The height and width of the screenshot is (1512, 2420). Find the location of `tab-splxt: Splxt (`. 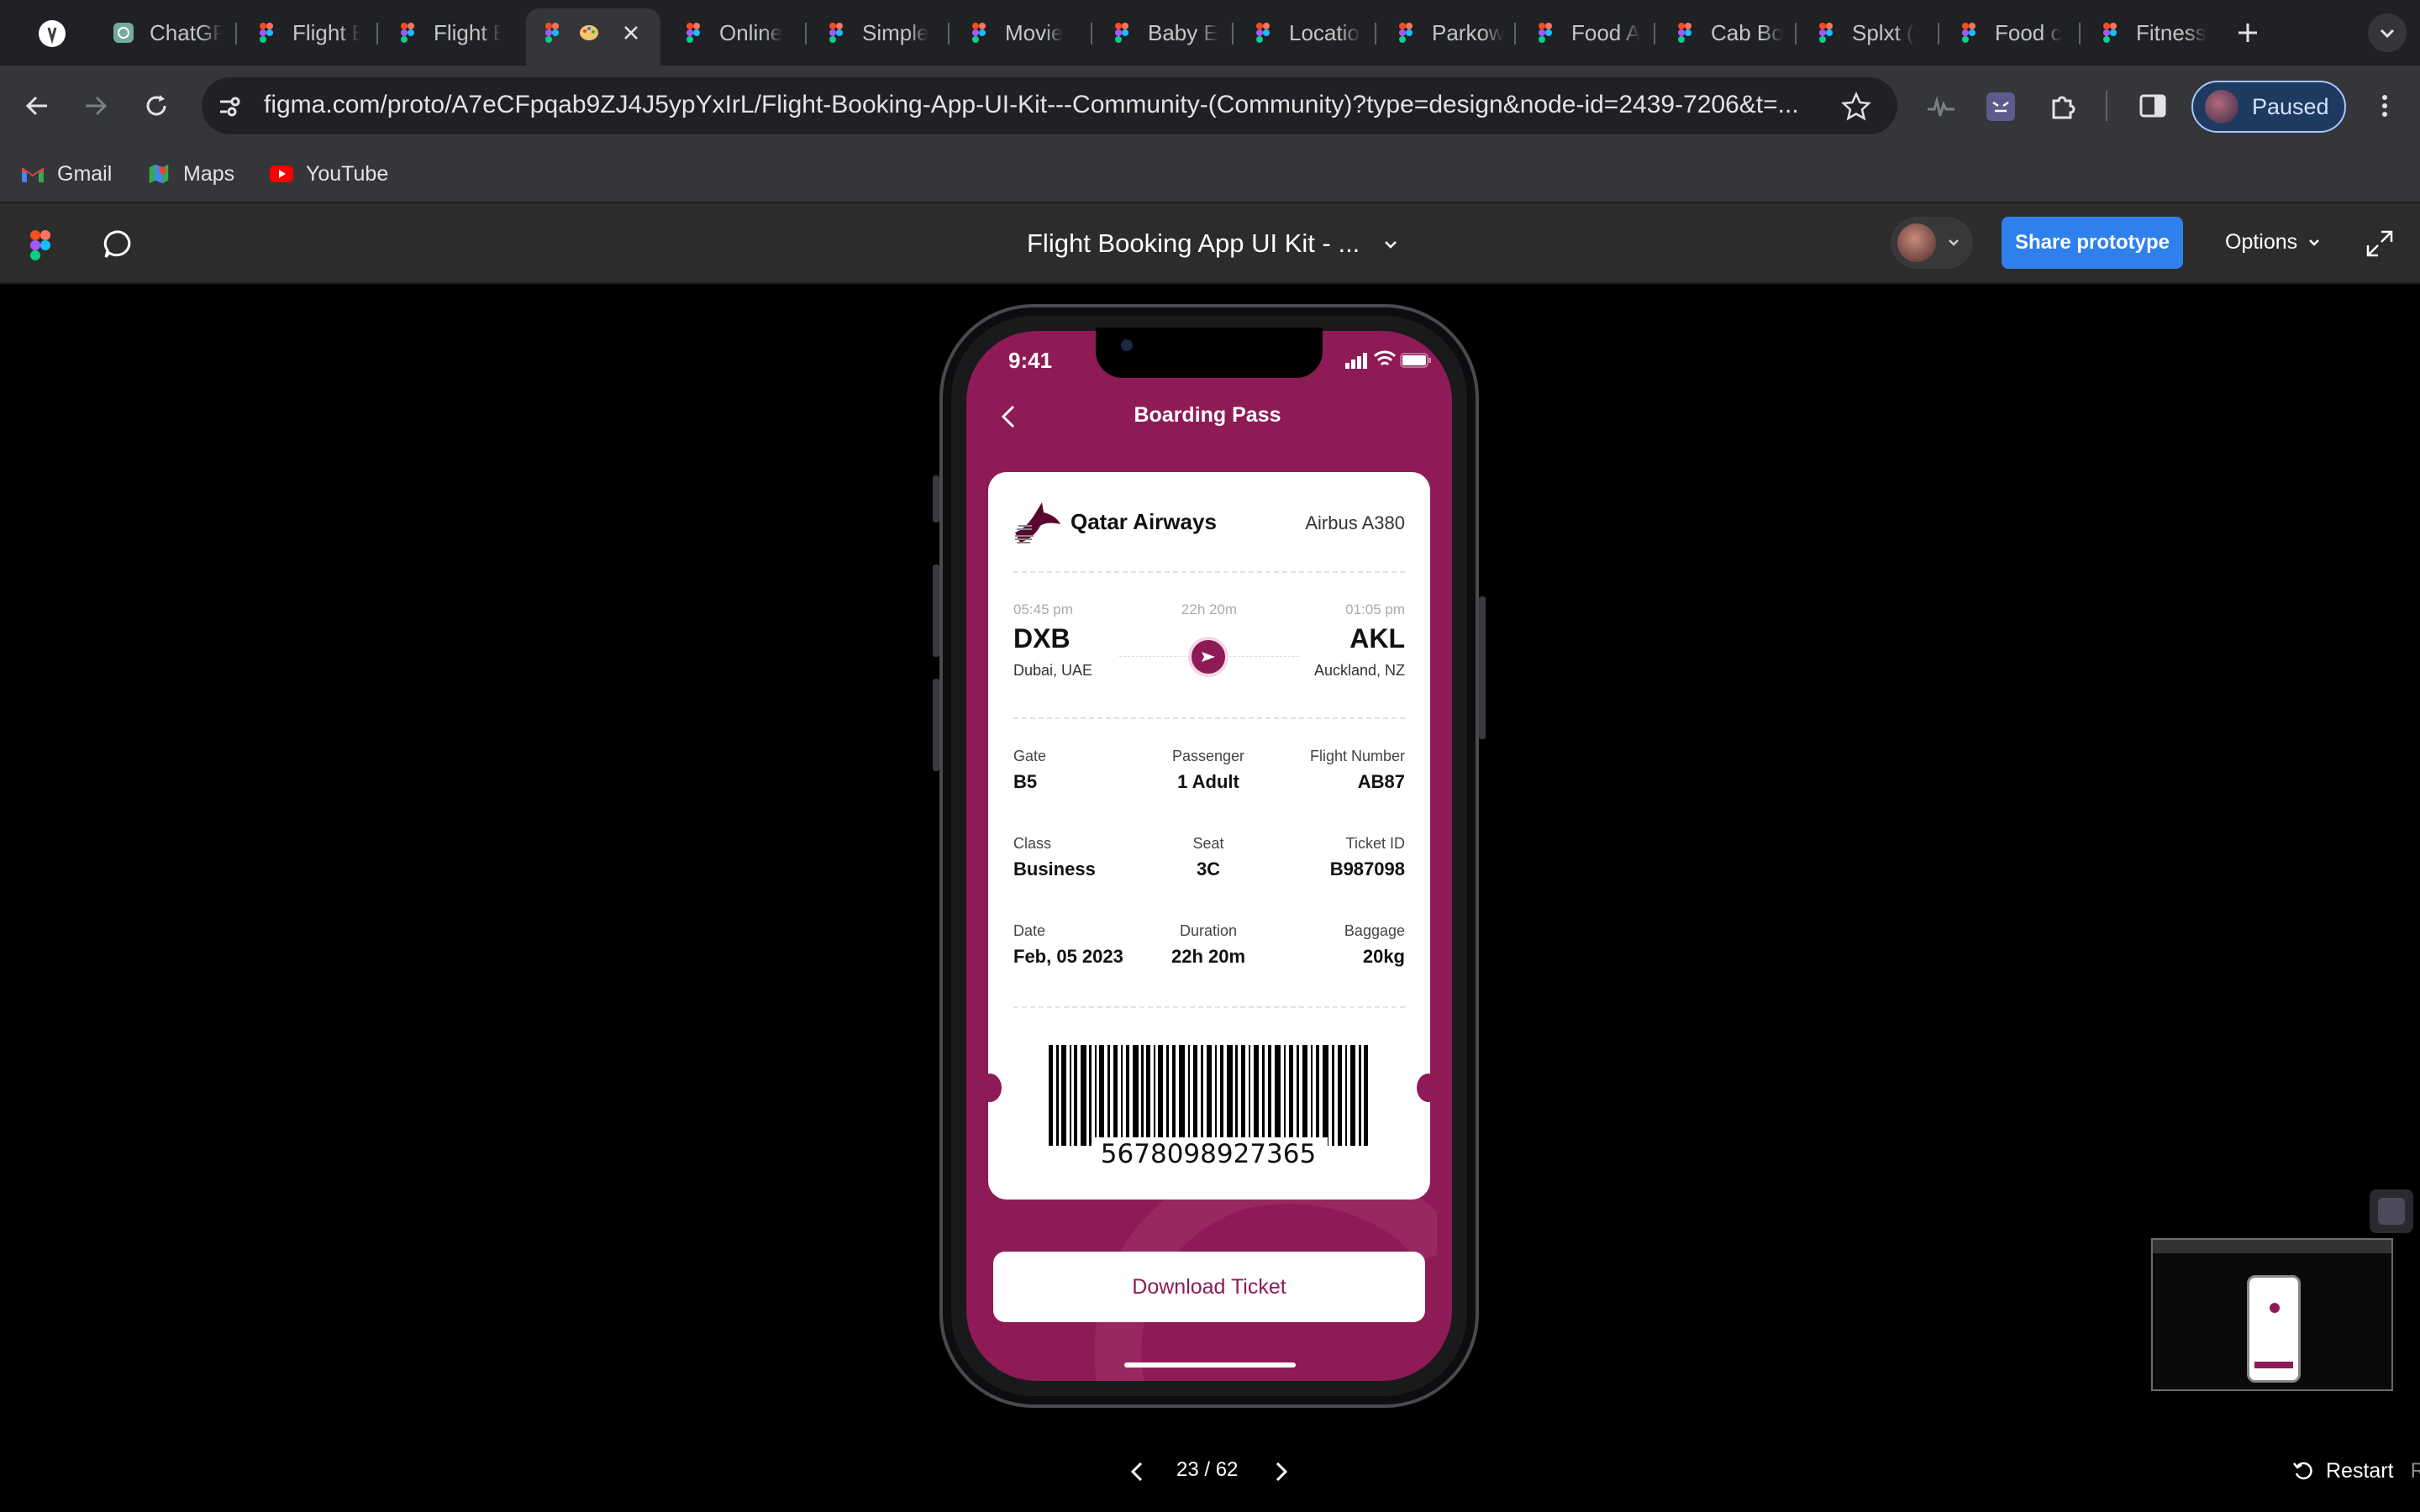

tab-splxt: Splxt ( is located at coordinates (1869, 33).